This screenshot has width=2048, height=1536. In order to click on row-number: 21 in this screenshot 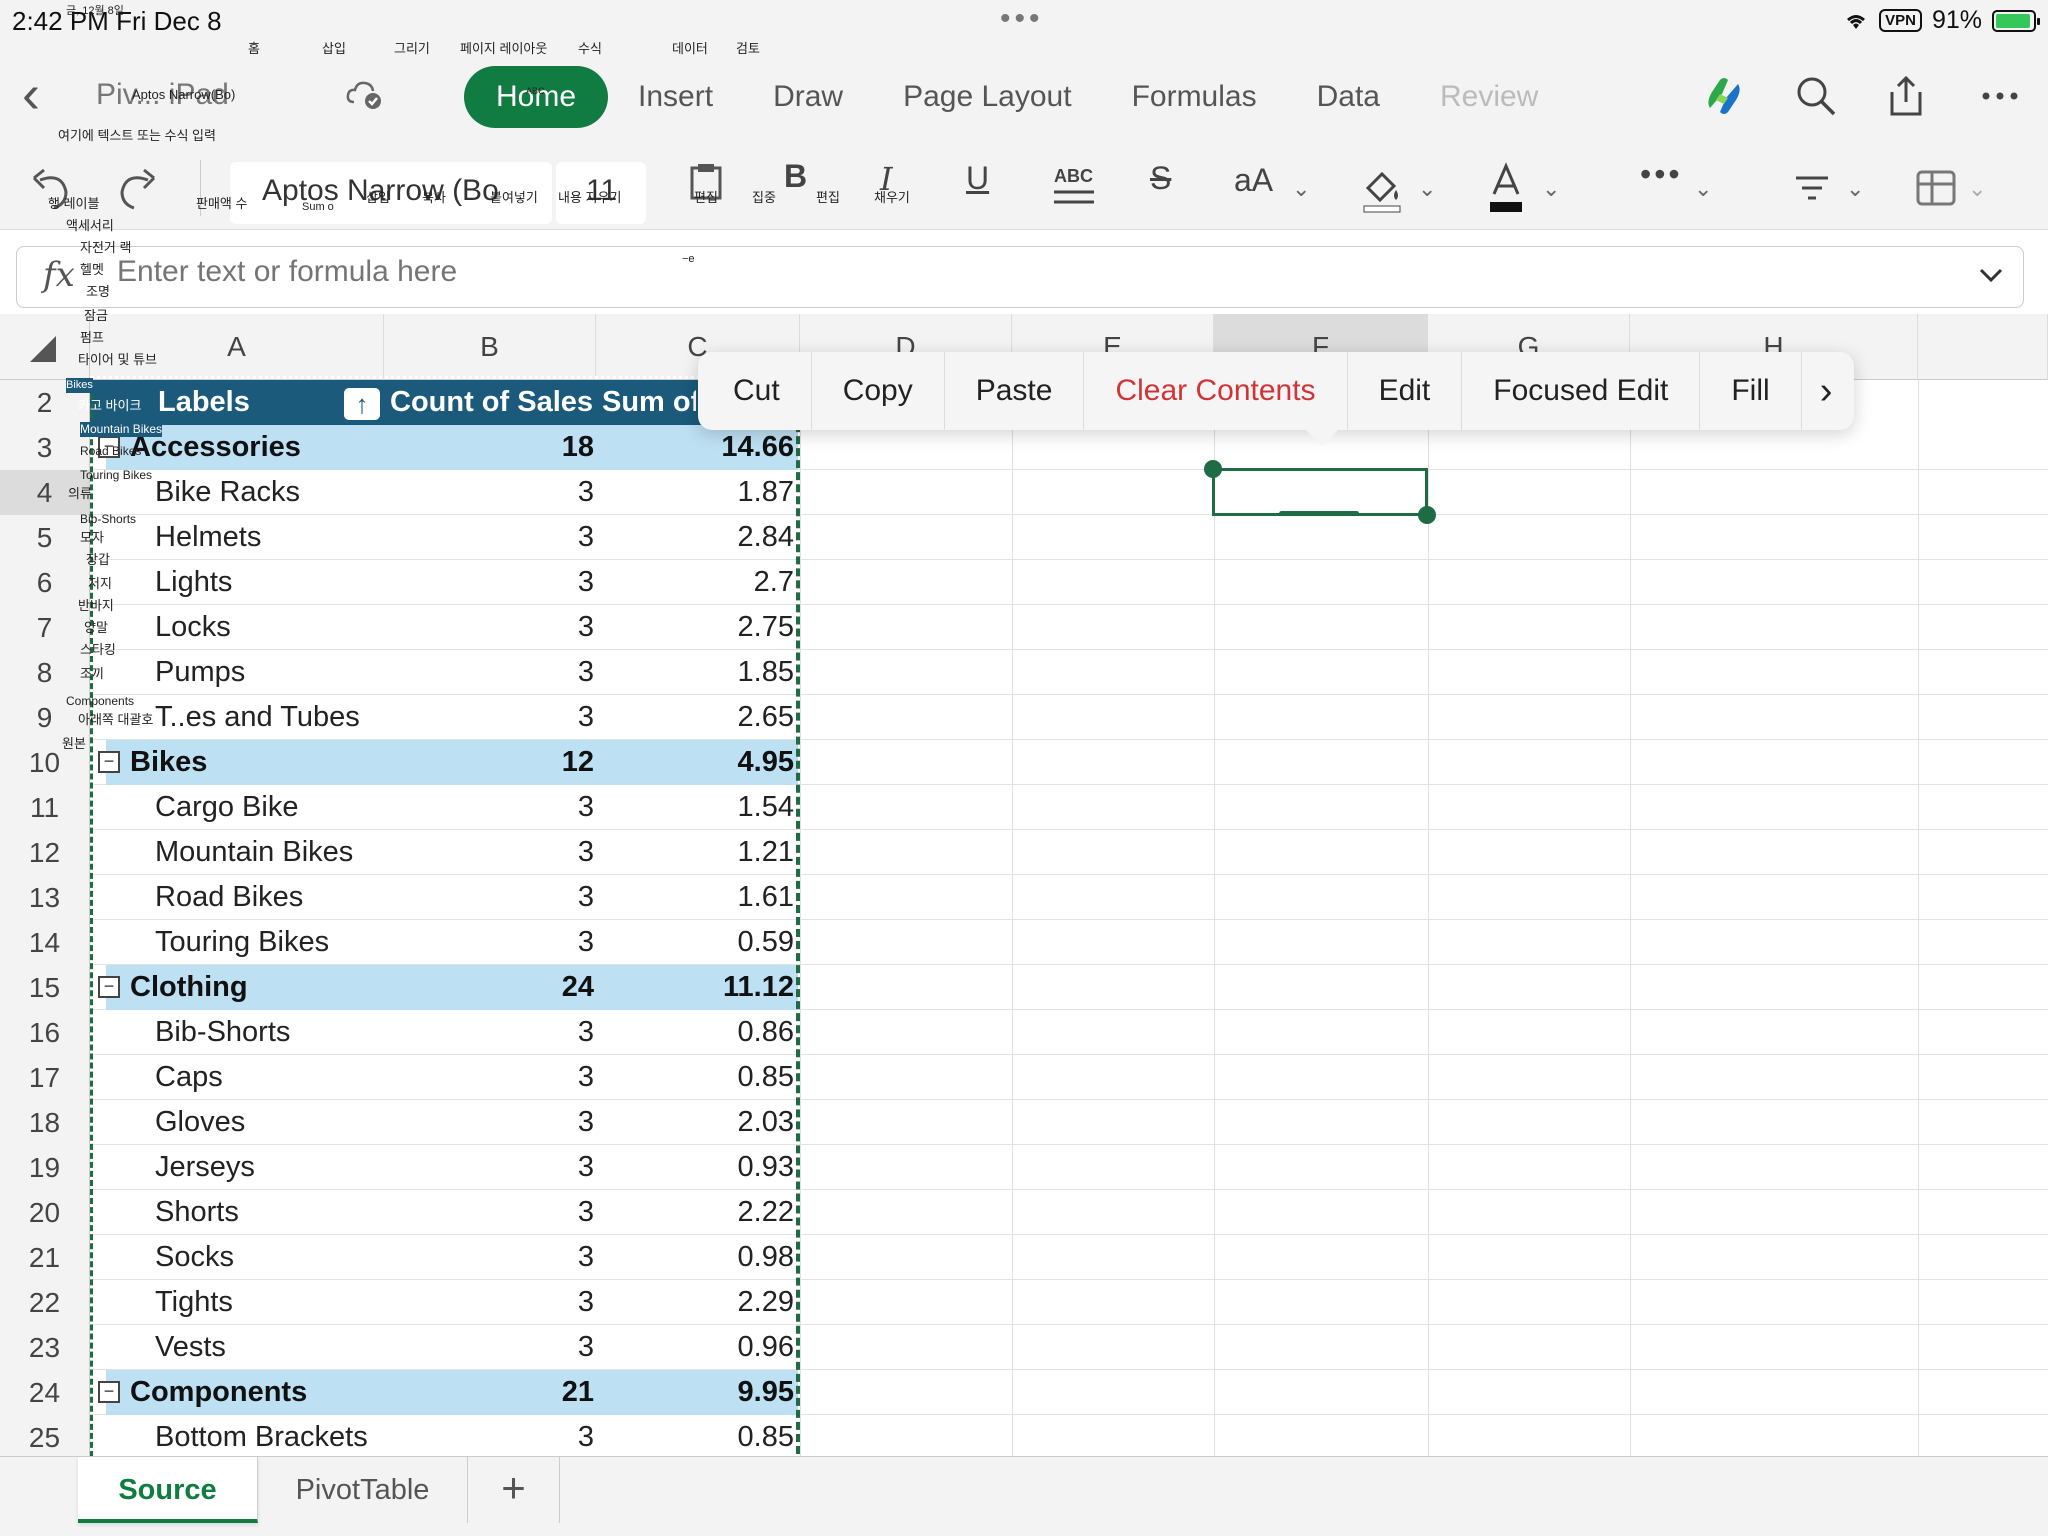, I will do `click(45, 1257)`.